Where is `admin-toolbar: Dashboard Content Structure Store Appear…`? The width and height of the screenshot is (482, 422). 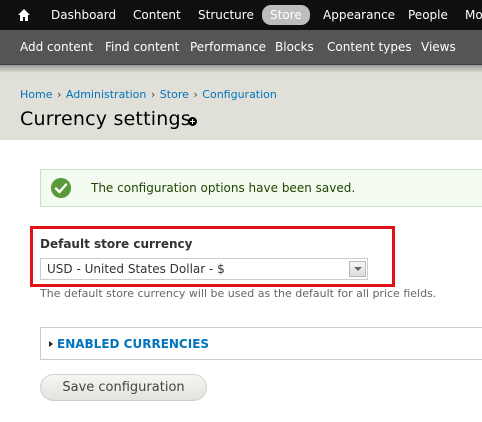
admin-toolbar: Dashboard Content Structure Store Appear… is located at coordinates (241, 15).